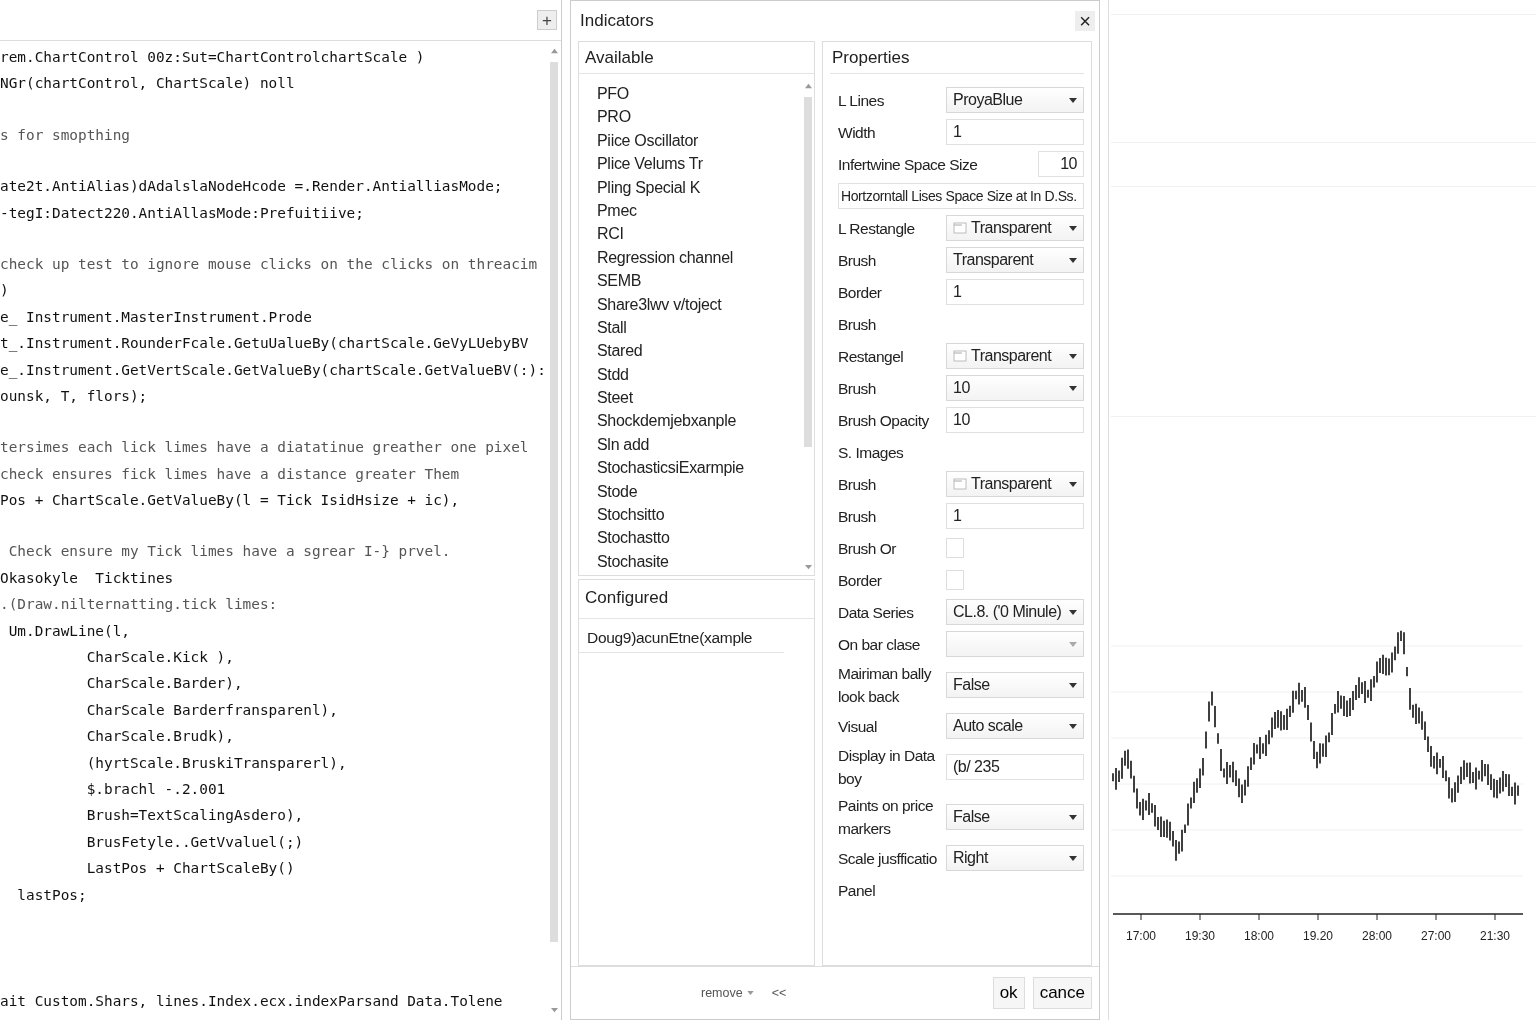 The height and width of the screenshot is (1024, 1536). Describe the element at coordinates (1008, 993) in the screenshot. I see `ok-button: ok` at that location.